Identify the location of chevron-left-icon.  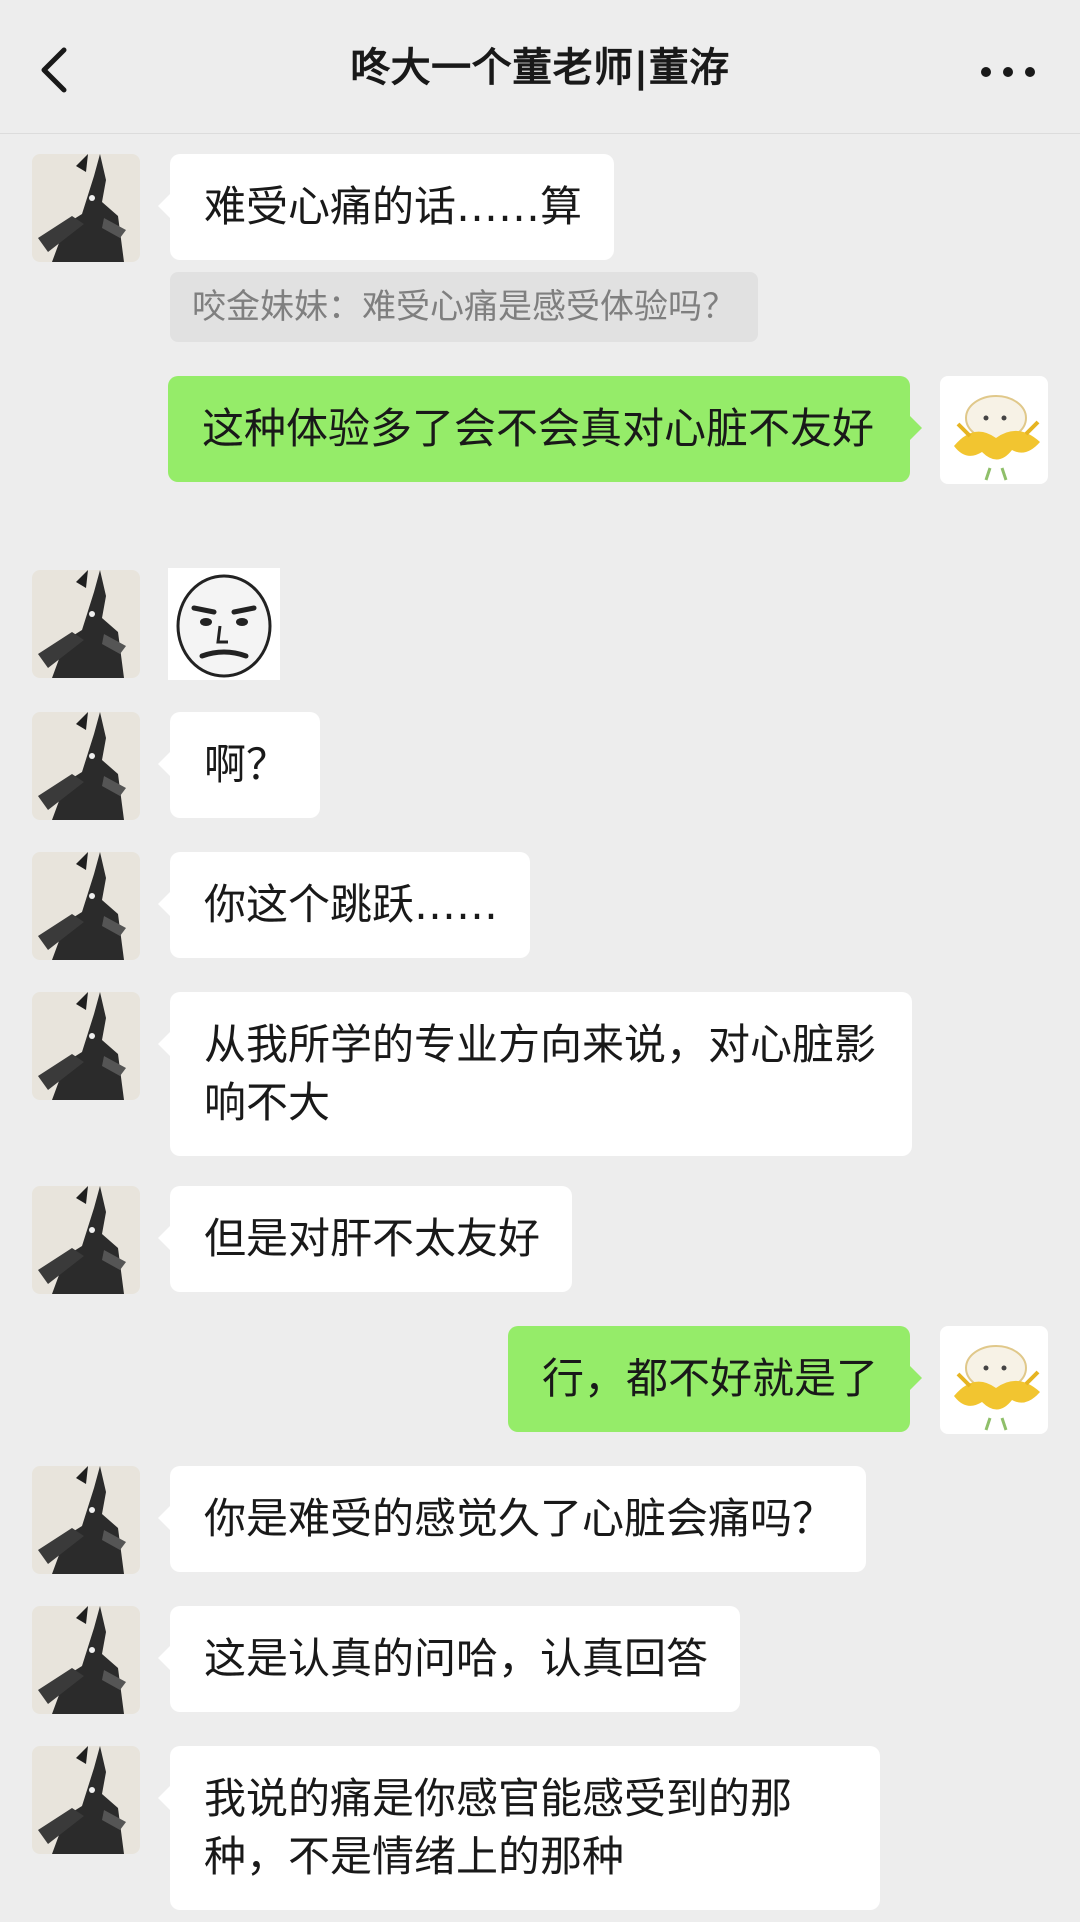
(54, 70).